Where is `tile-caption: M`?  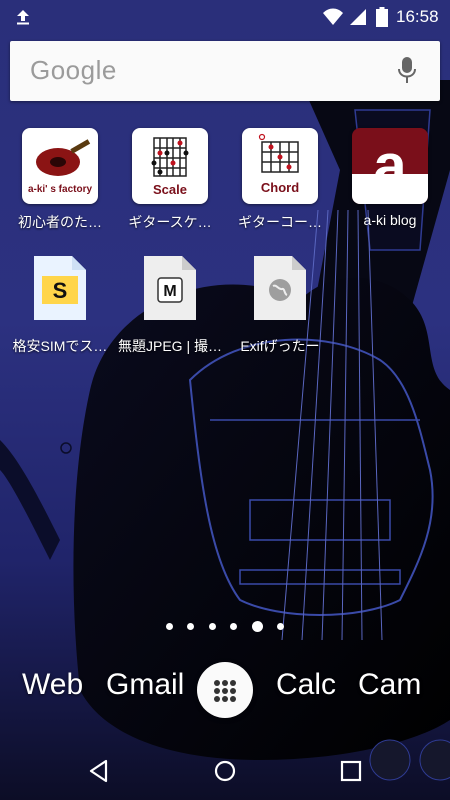
tile-caption: M is located at coordinates (169, 291).